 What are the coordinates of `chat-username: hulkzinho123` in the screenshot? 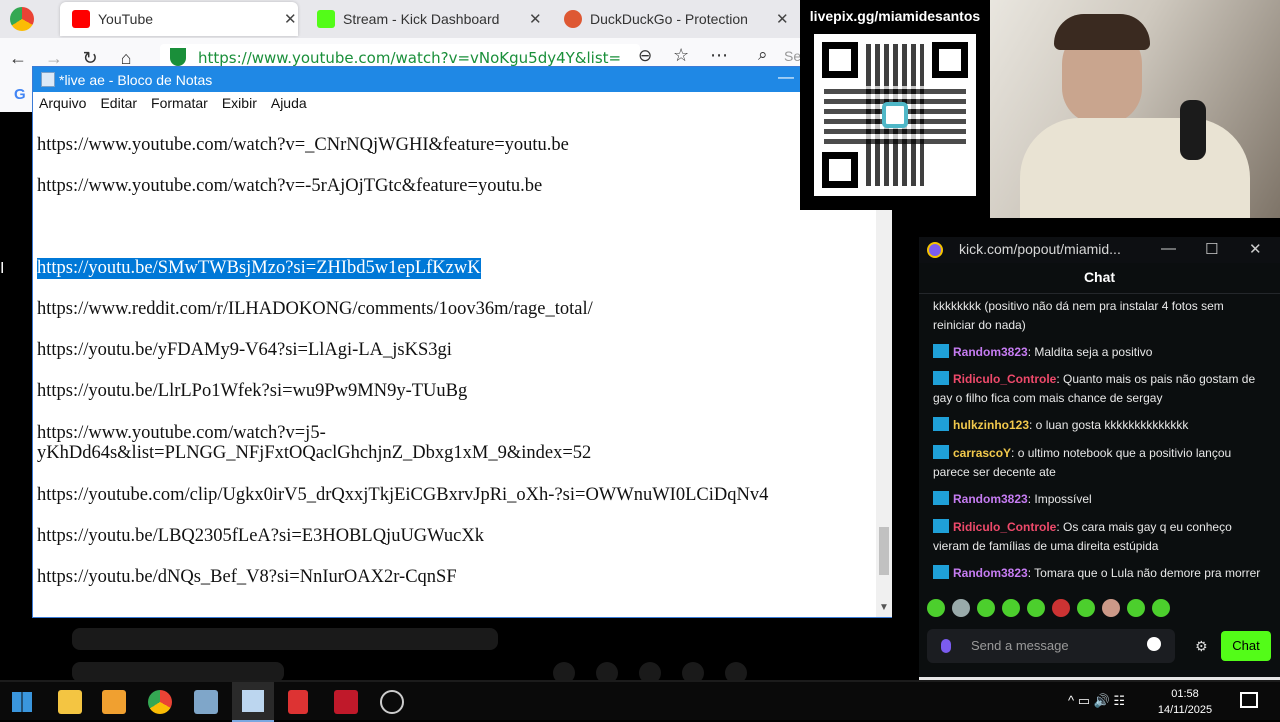 It's located at (991, 425).